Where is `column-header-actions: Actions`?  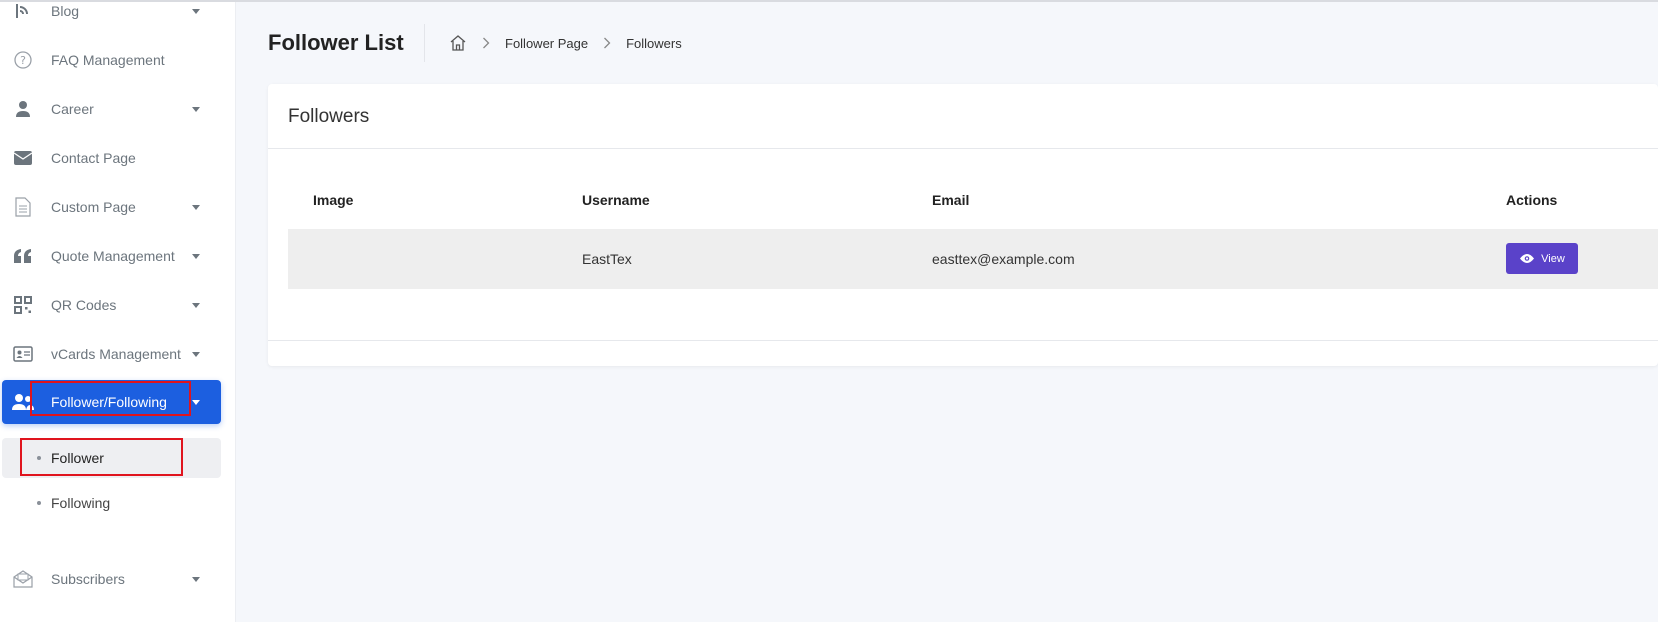 column-header-actions: Actions is located at coordinates (1532, 200).